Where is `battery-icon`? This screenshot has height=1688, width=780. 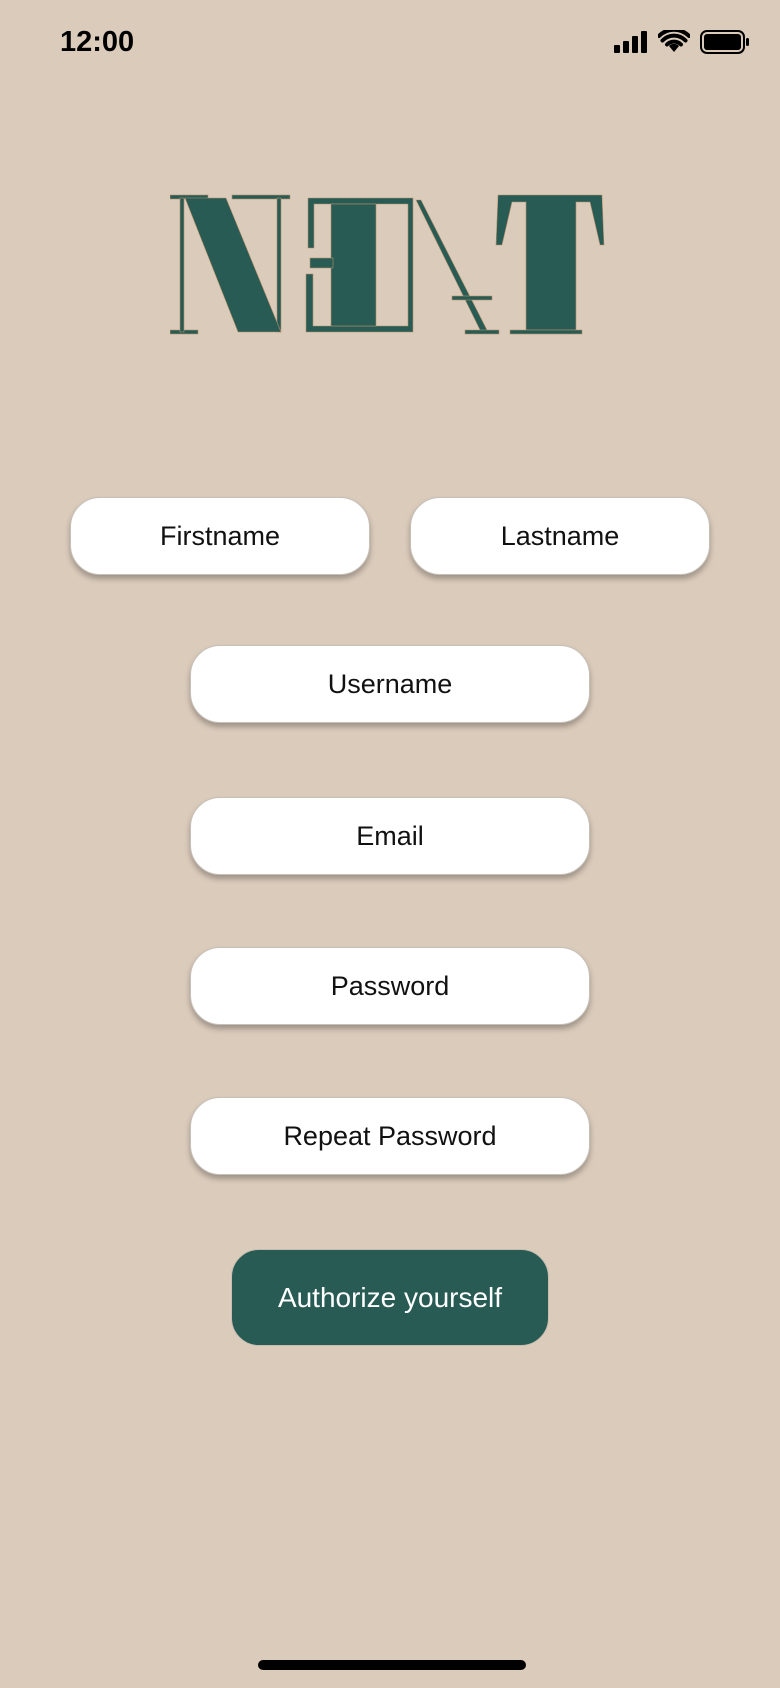
battery-icon is located at coordinates (725, 44).